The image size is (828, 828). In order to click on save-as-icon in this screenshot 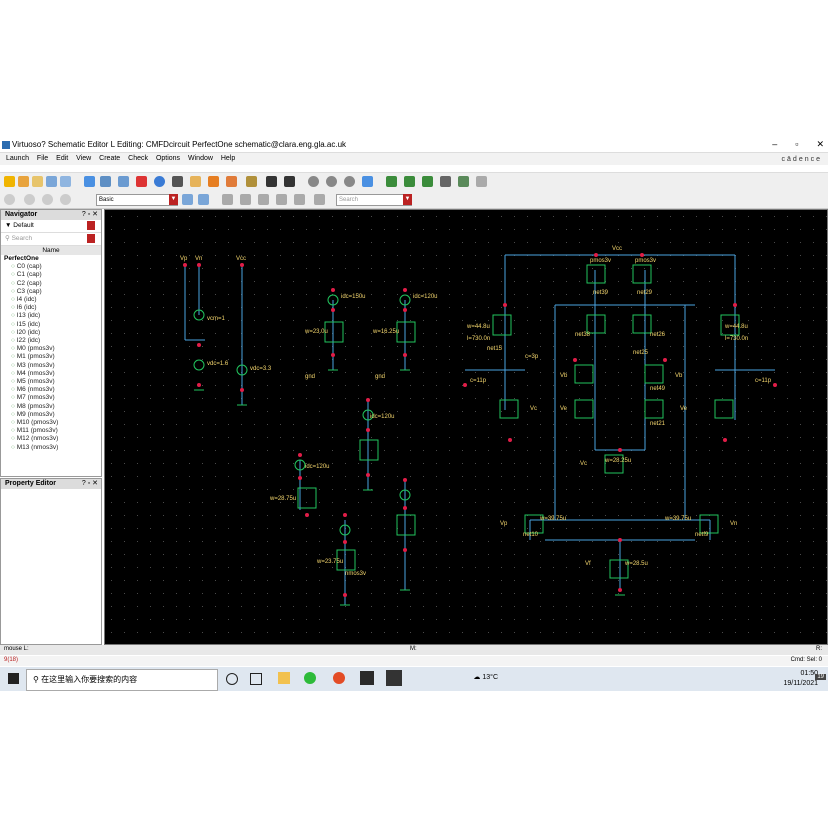, I will do `click(65, 181)`.